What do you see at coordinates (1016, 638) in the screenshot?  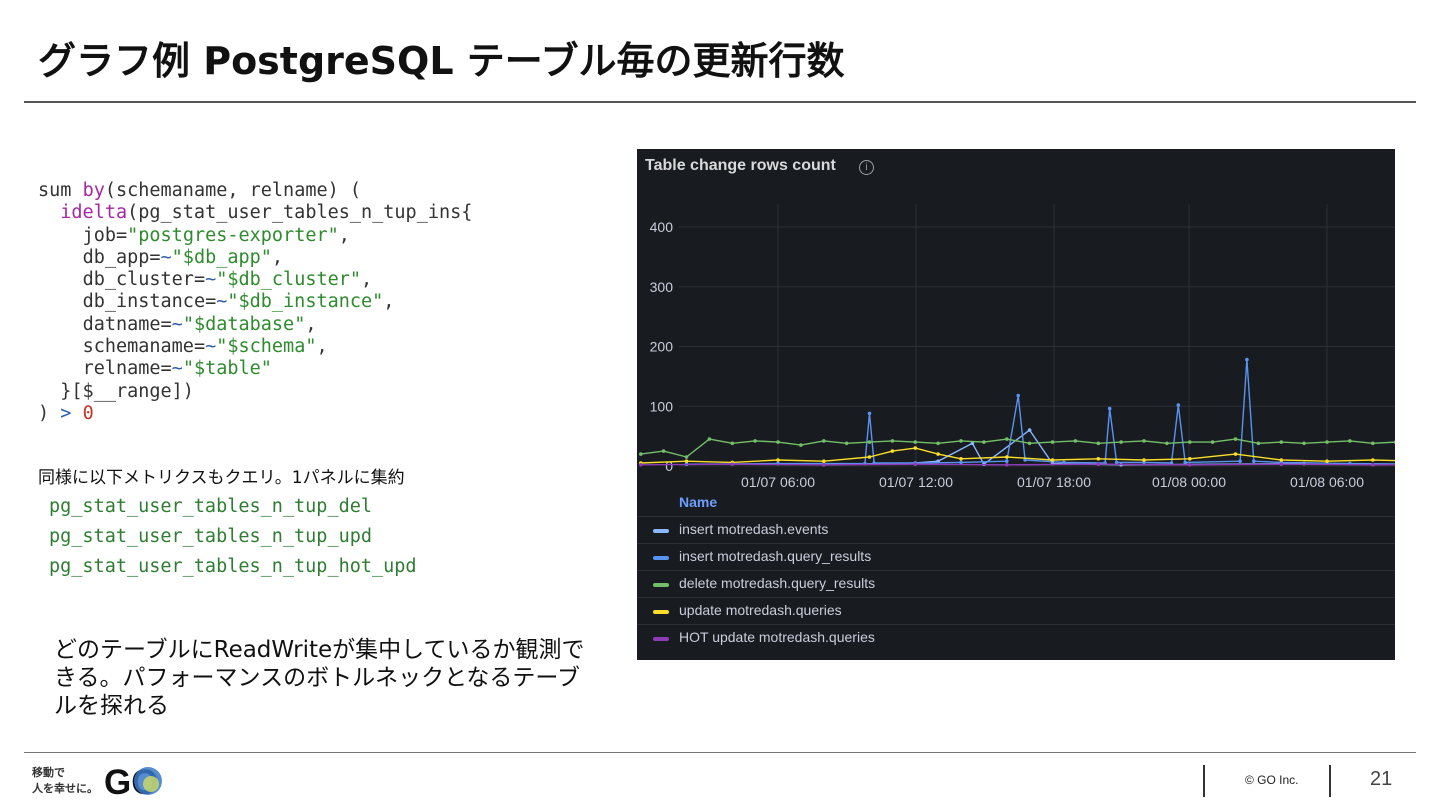 I see `legend-item: HOT update motredash.queries` at bounding box center [1016, 638].